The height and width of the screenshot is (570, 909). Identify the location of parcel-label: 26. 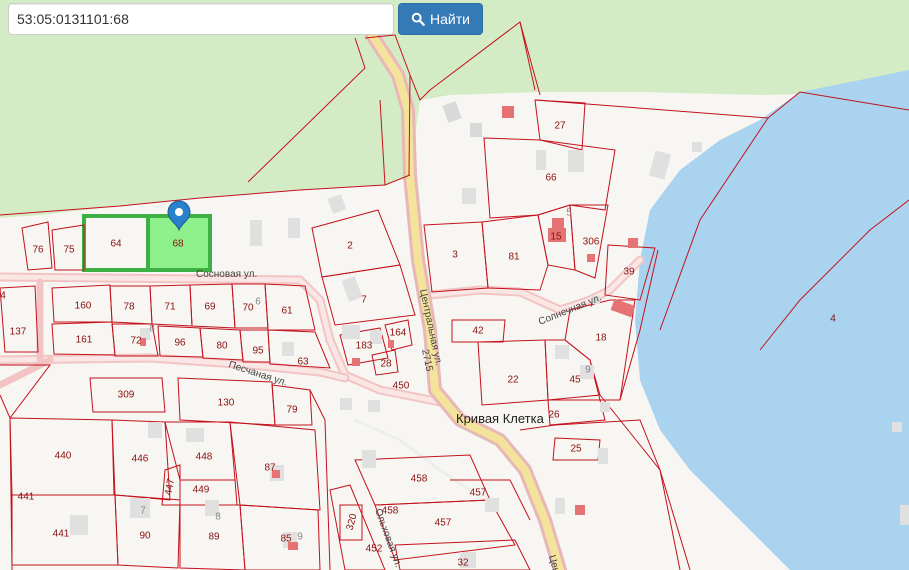
(554, 415).